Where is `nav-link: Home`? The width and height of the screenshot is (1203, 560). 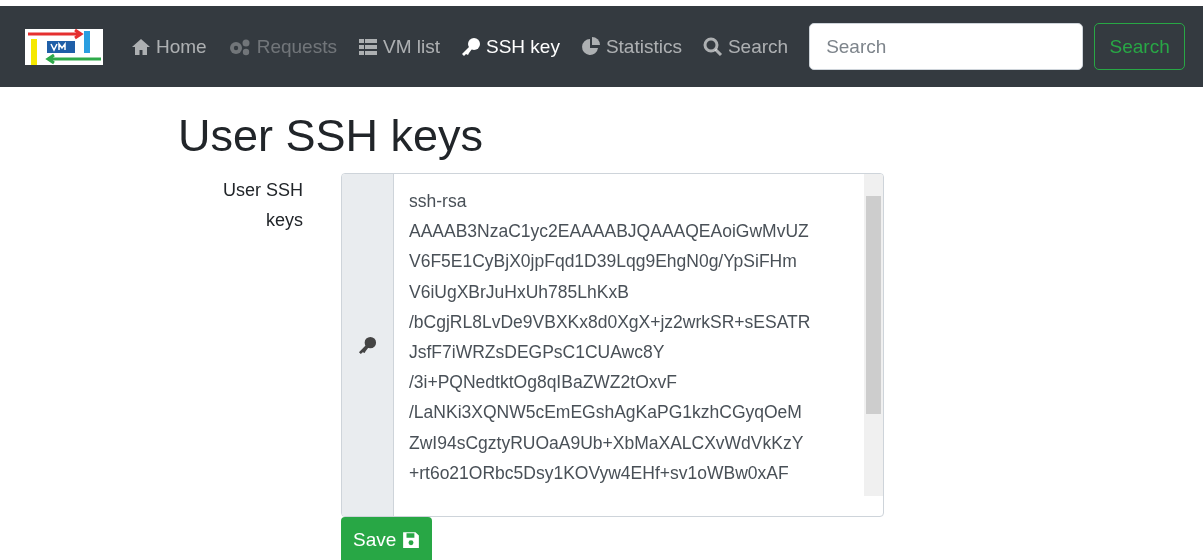
nav-link: Home is located at coordinates (169, 46).